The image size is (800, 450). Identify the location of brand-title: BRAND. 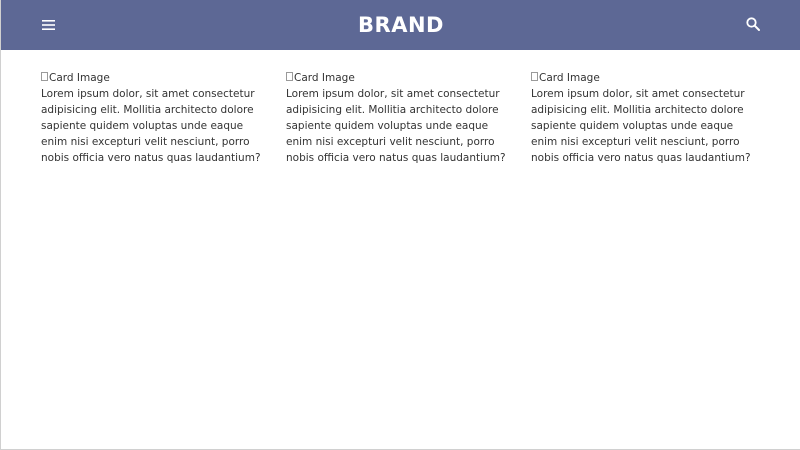
(401, 25).